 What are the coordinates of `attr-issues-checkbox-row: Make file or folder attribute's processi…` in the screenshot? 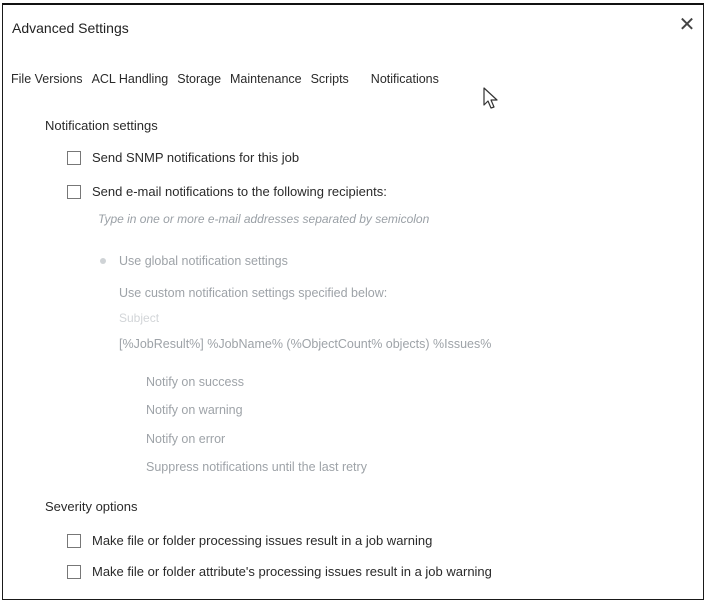 It's located at (279, 571).